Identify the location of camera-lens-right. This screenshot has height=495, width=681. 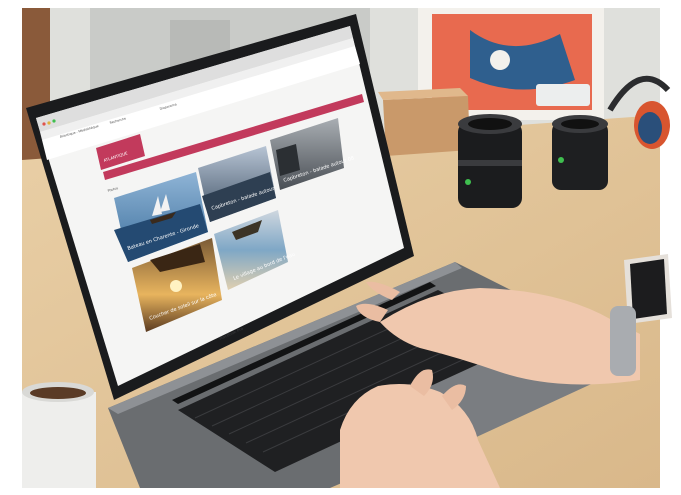
(580, 152).